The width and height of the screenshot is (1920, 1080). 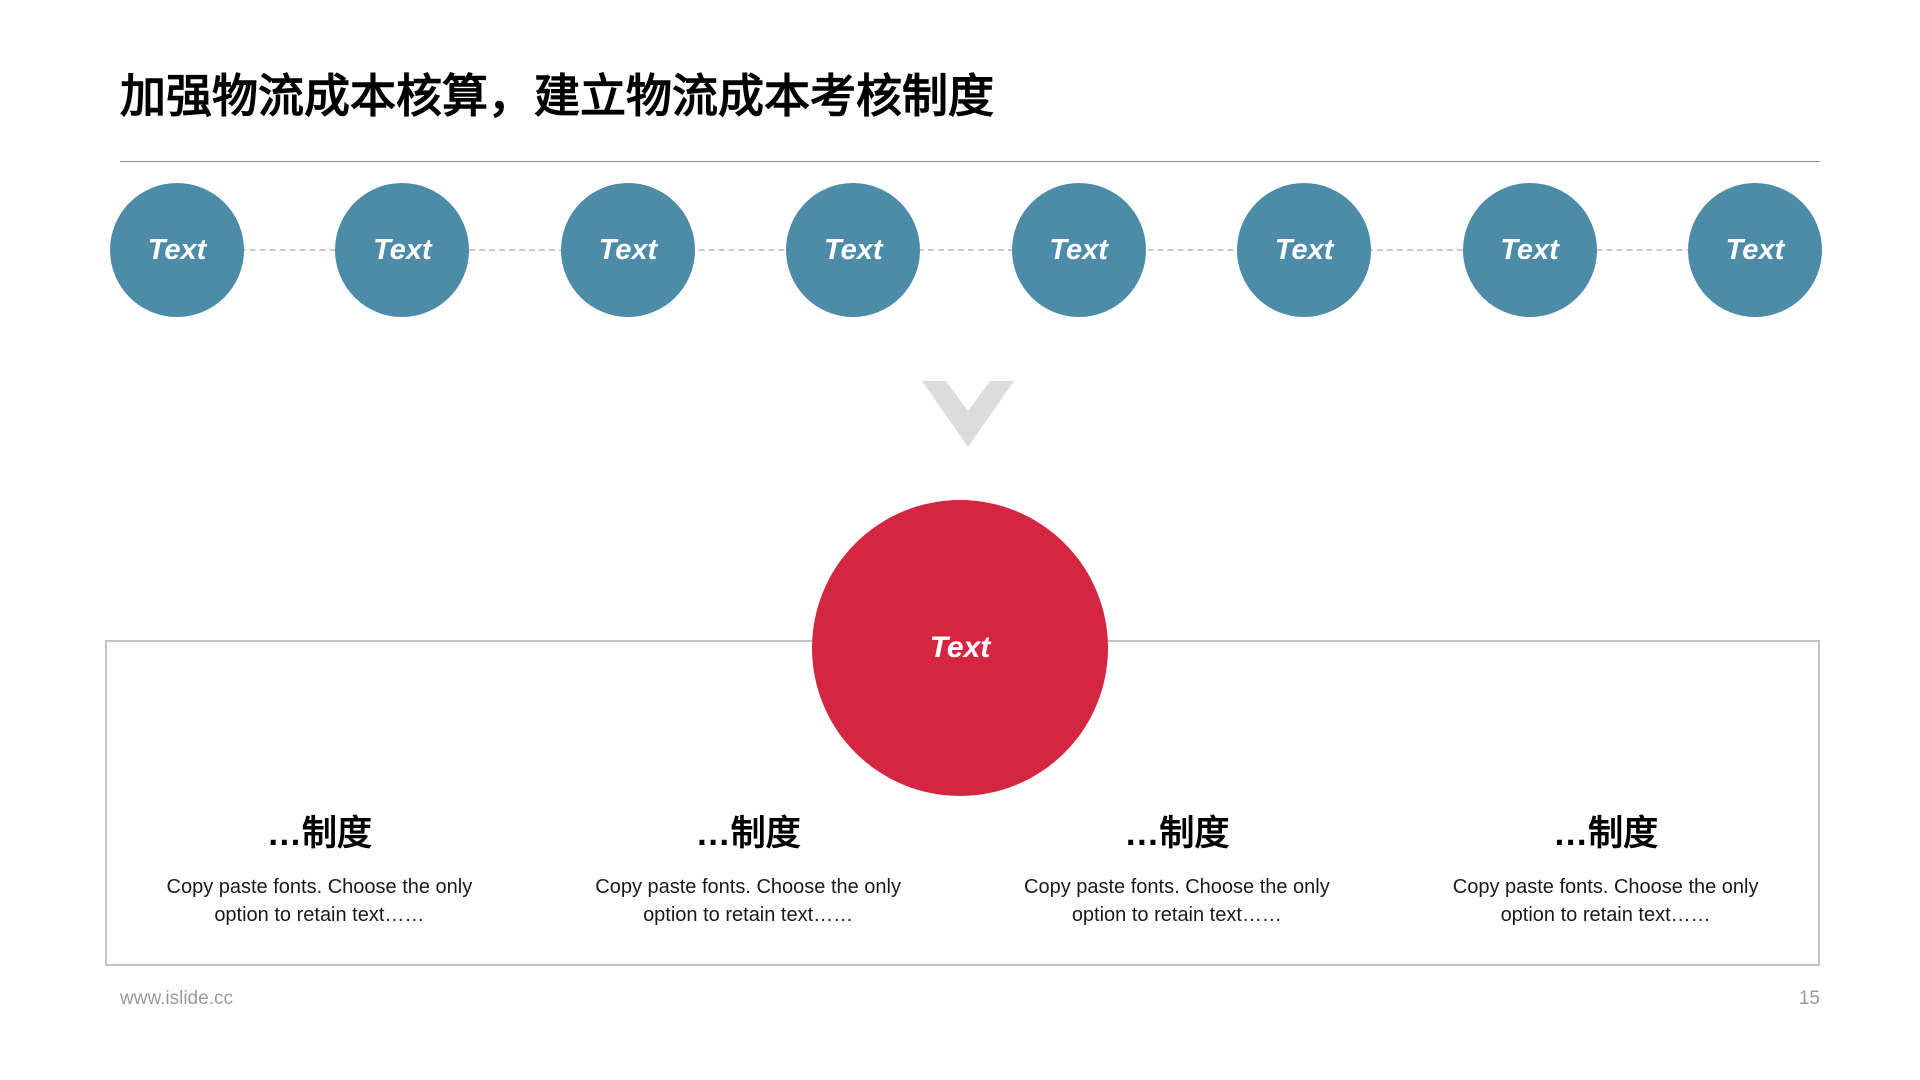 I want to click on chain-node-6: Text, so click(x=1304, y=250).